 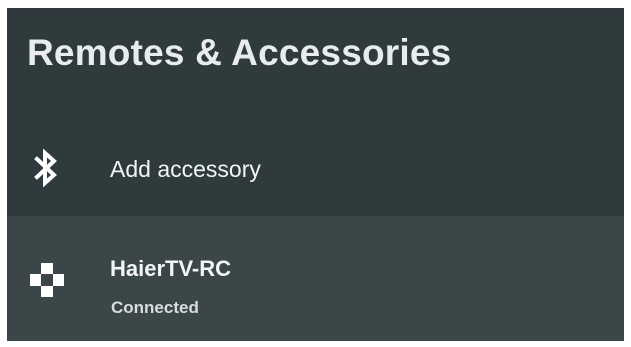 I want to click on device-status: Connected, so click(x=155, y=307).